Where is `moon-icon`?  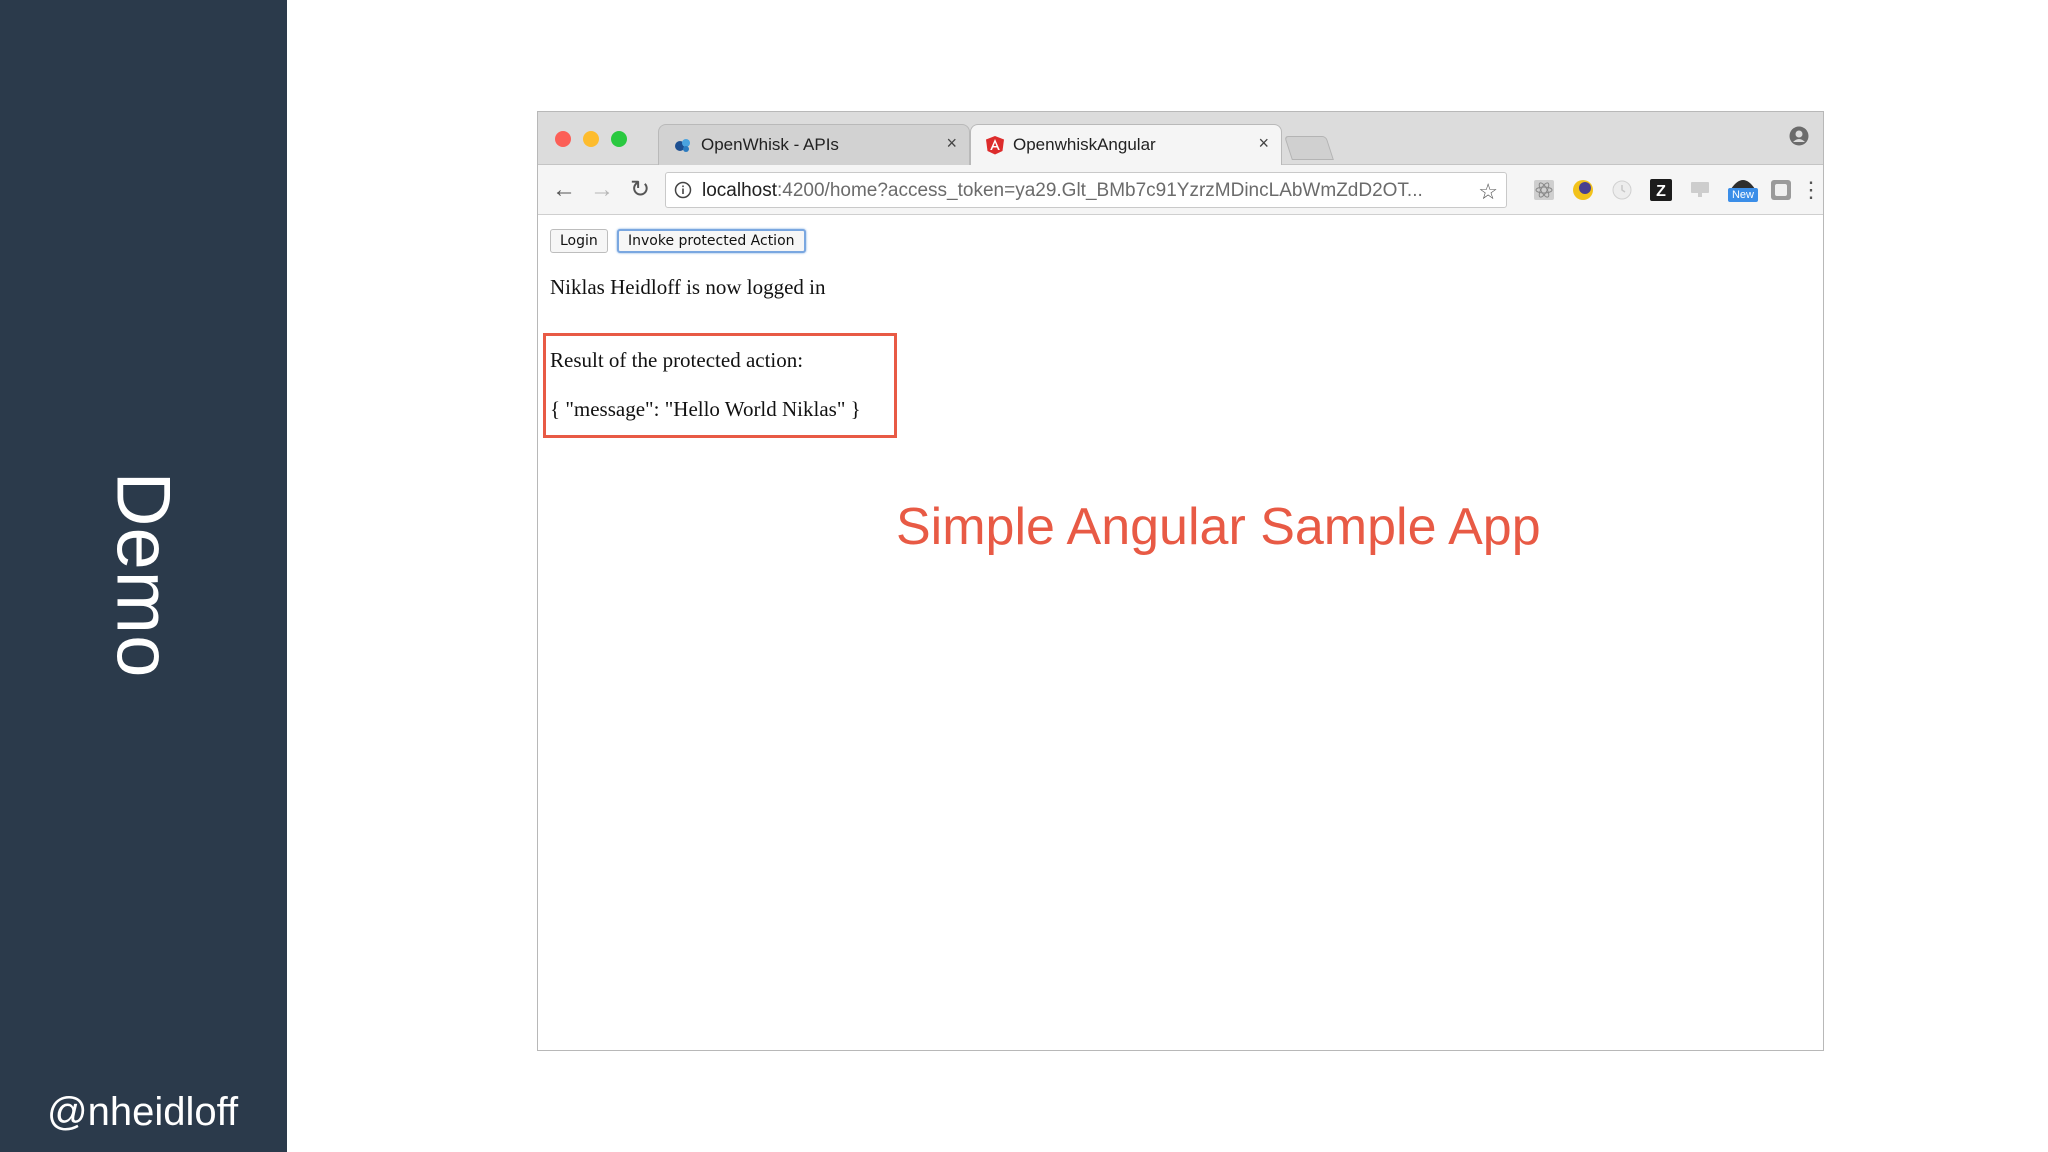 moon-icon is located at coordinates (1583, 190).